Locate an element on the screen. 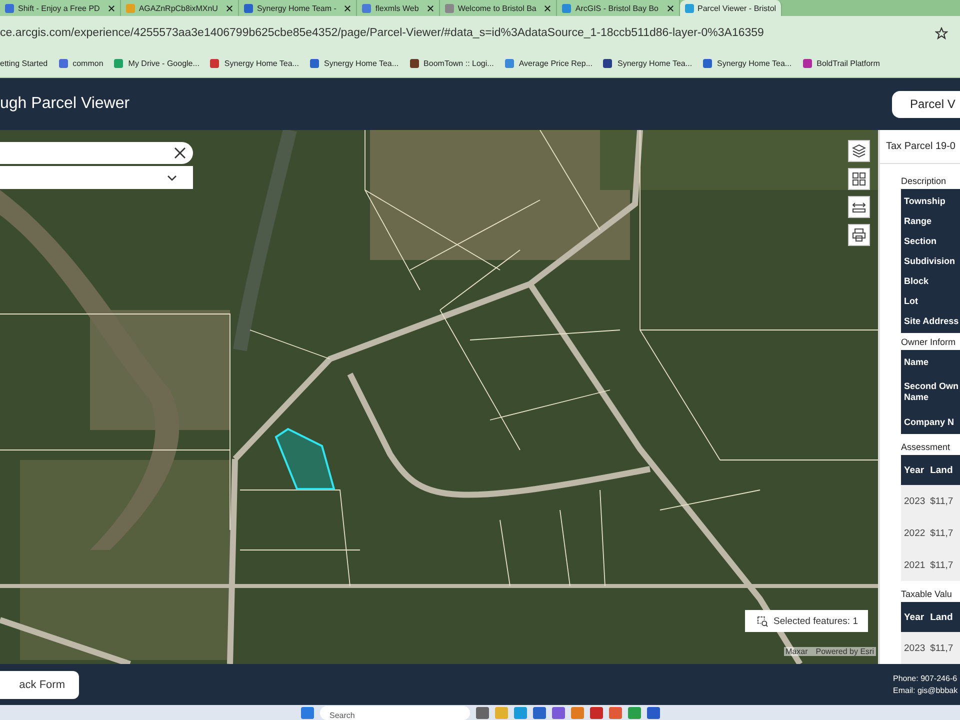 Image resolution: width=960 pixels, height=720 pixels. feedback-button: ack Form is located at coordinates (39, 684).